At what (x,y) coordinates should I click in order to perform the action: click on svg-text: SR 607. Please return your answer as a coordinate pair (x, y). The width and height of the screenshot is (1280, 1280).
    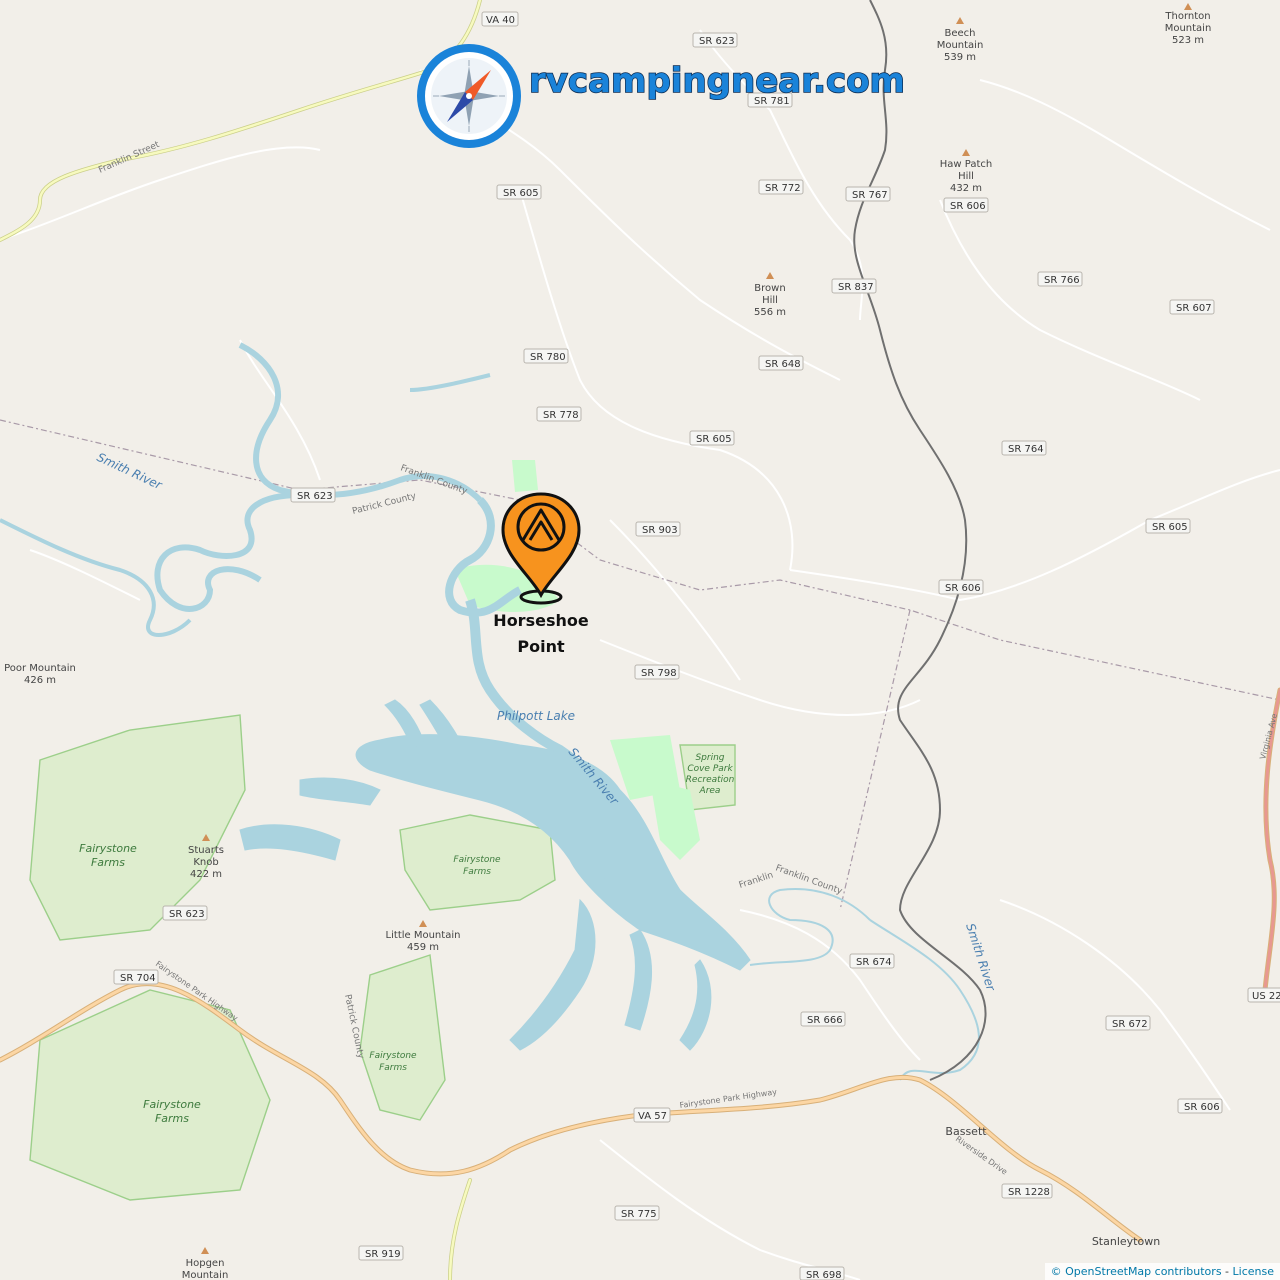
    Looking at the image, I should click on (1194, 308).